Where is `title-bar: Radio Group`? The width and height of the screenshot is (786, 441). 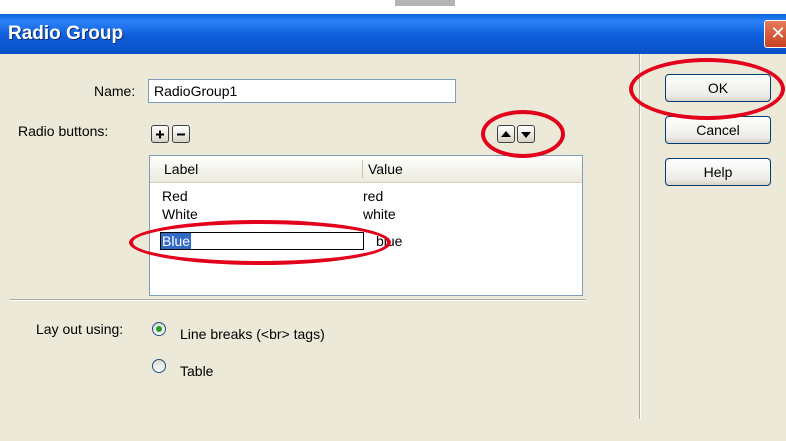
title-bar: Radio Group is located at coordinates (393, 34).